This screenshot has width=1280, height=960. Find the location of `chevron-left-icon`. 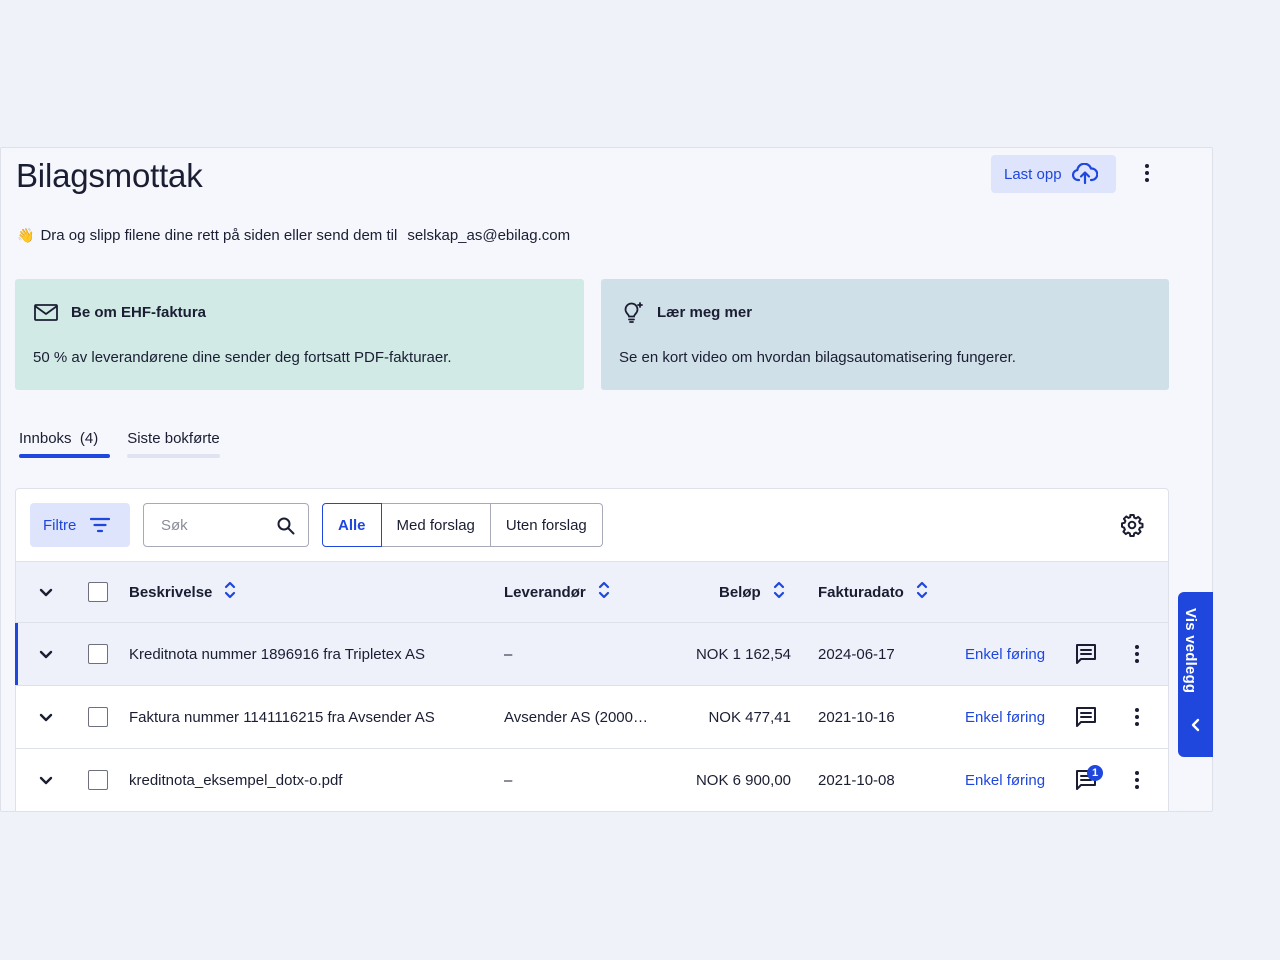

chevron-left-icon is located at coordinates (1195, 725).